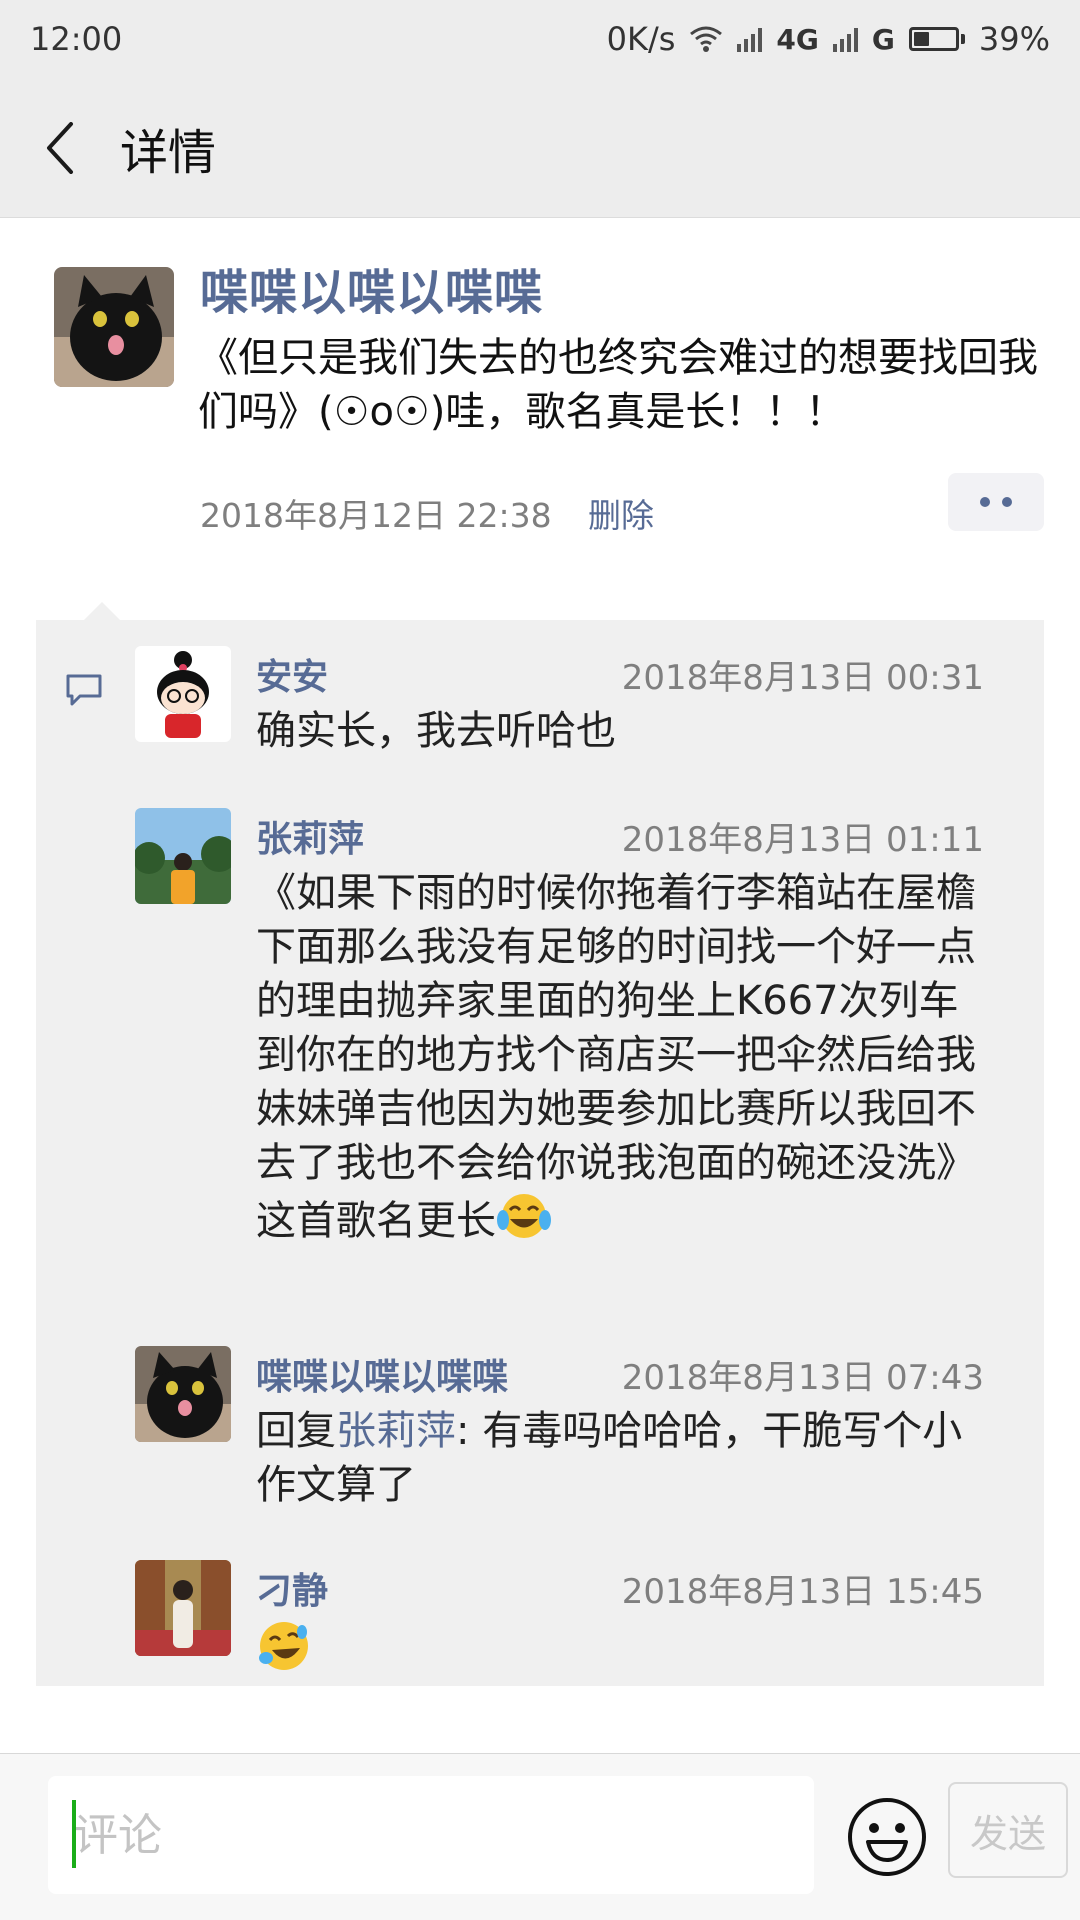 This screenshot has width=1080, height=1920. What do you see at coordinates (828, 39) in the screenshot?
I see `status-indicators: 0K/s 4G G 39%` at bounding box center [828, 39].